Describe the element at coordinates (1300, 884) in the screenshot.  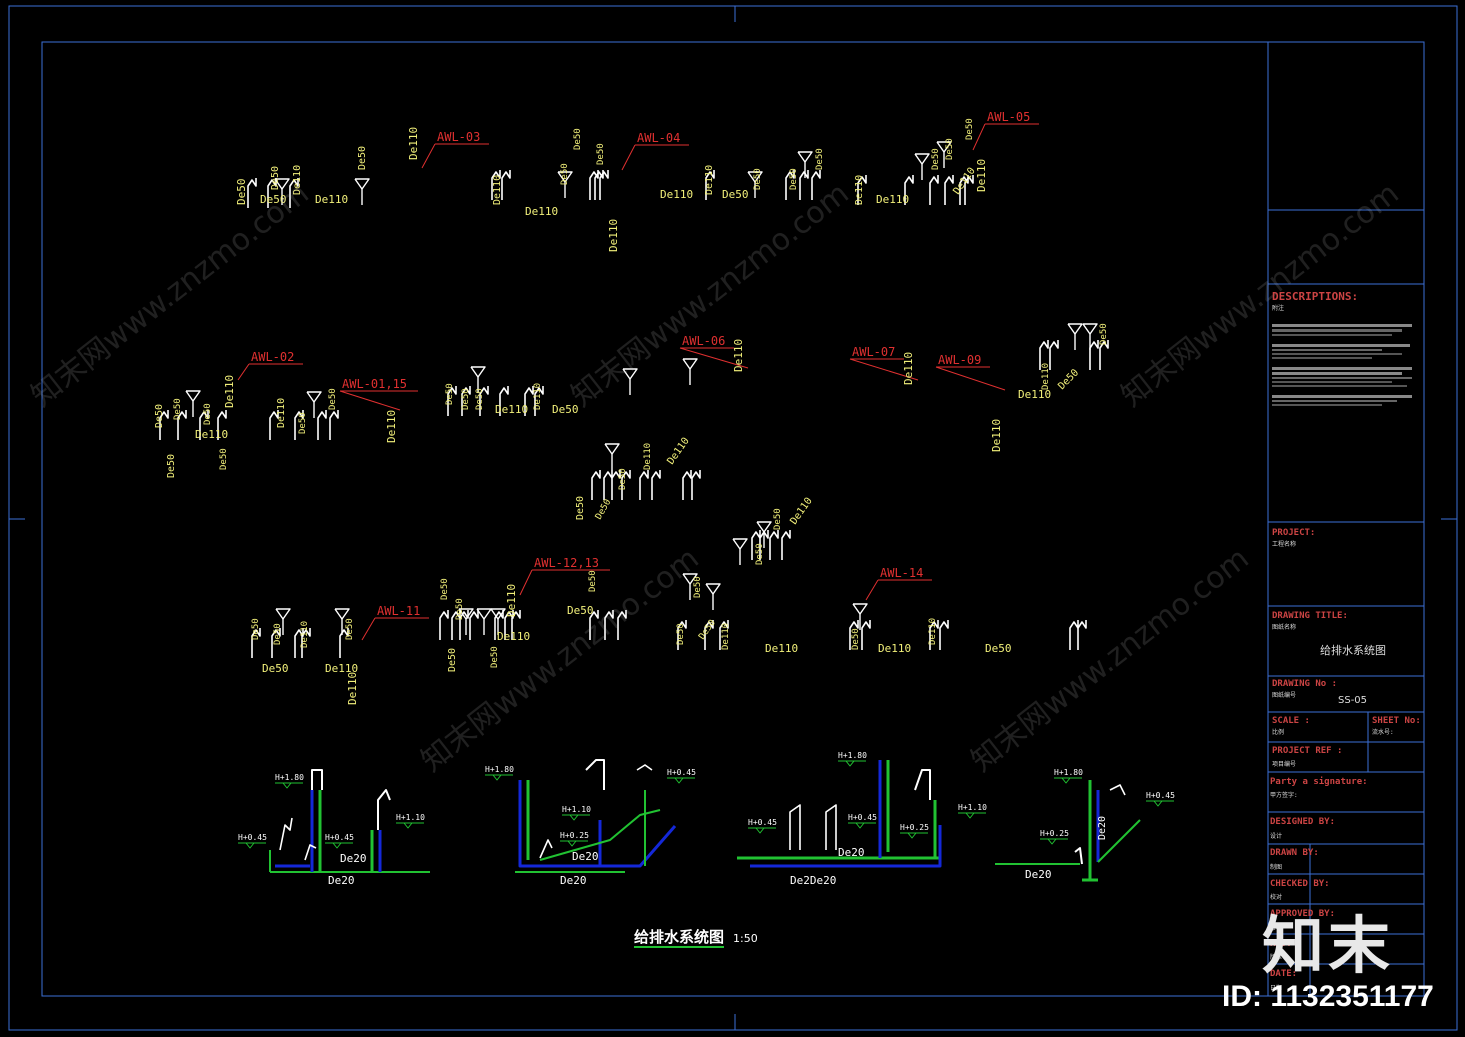
I see `checked-label: CHECKED BY:` at that location.